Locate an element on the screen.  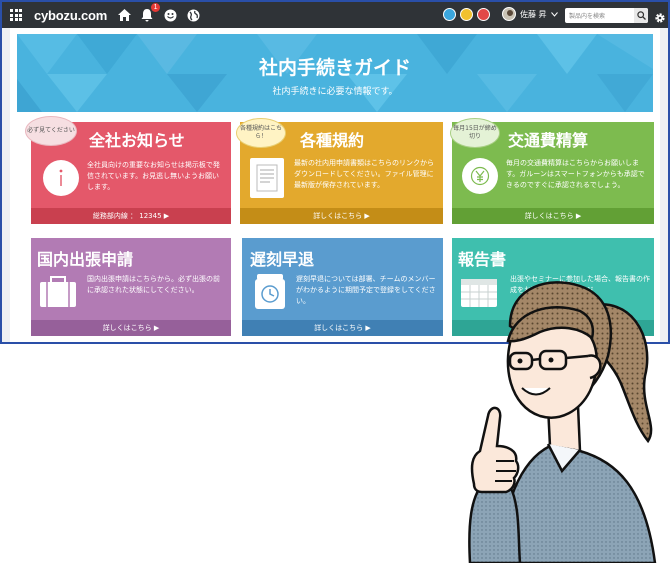
card-title: 交通費精算 is located at coordinates (548, 140).